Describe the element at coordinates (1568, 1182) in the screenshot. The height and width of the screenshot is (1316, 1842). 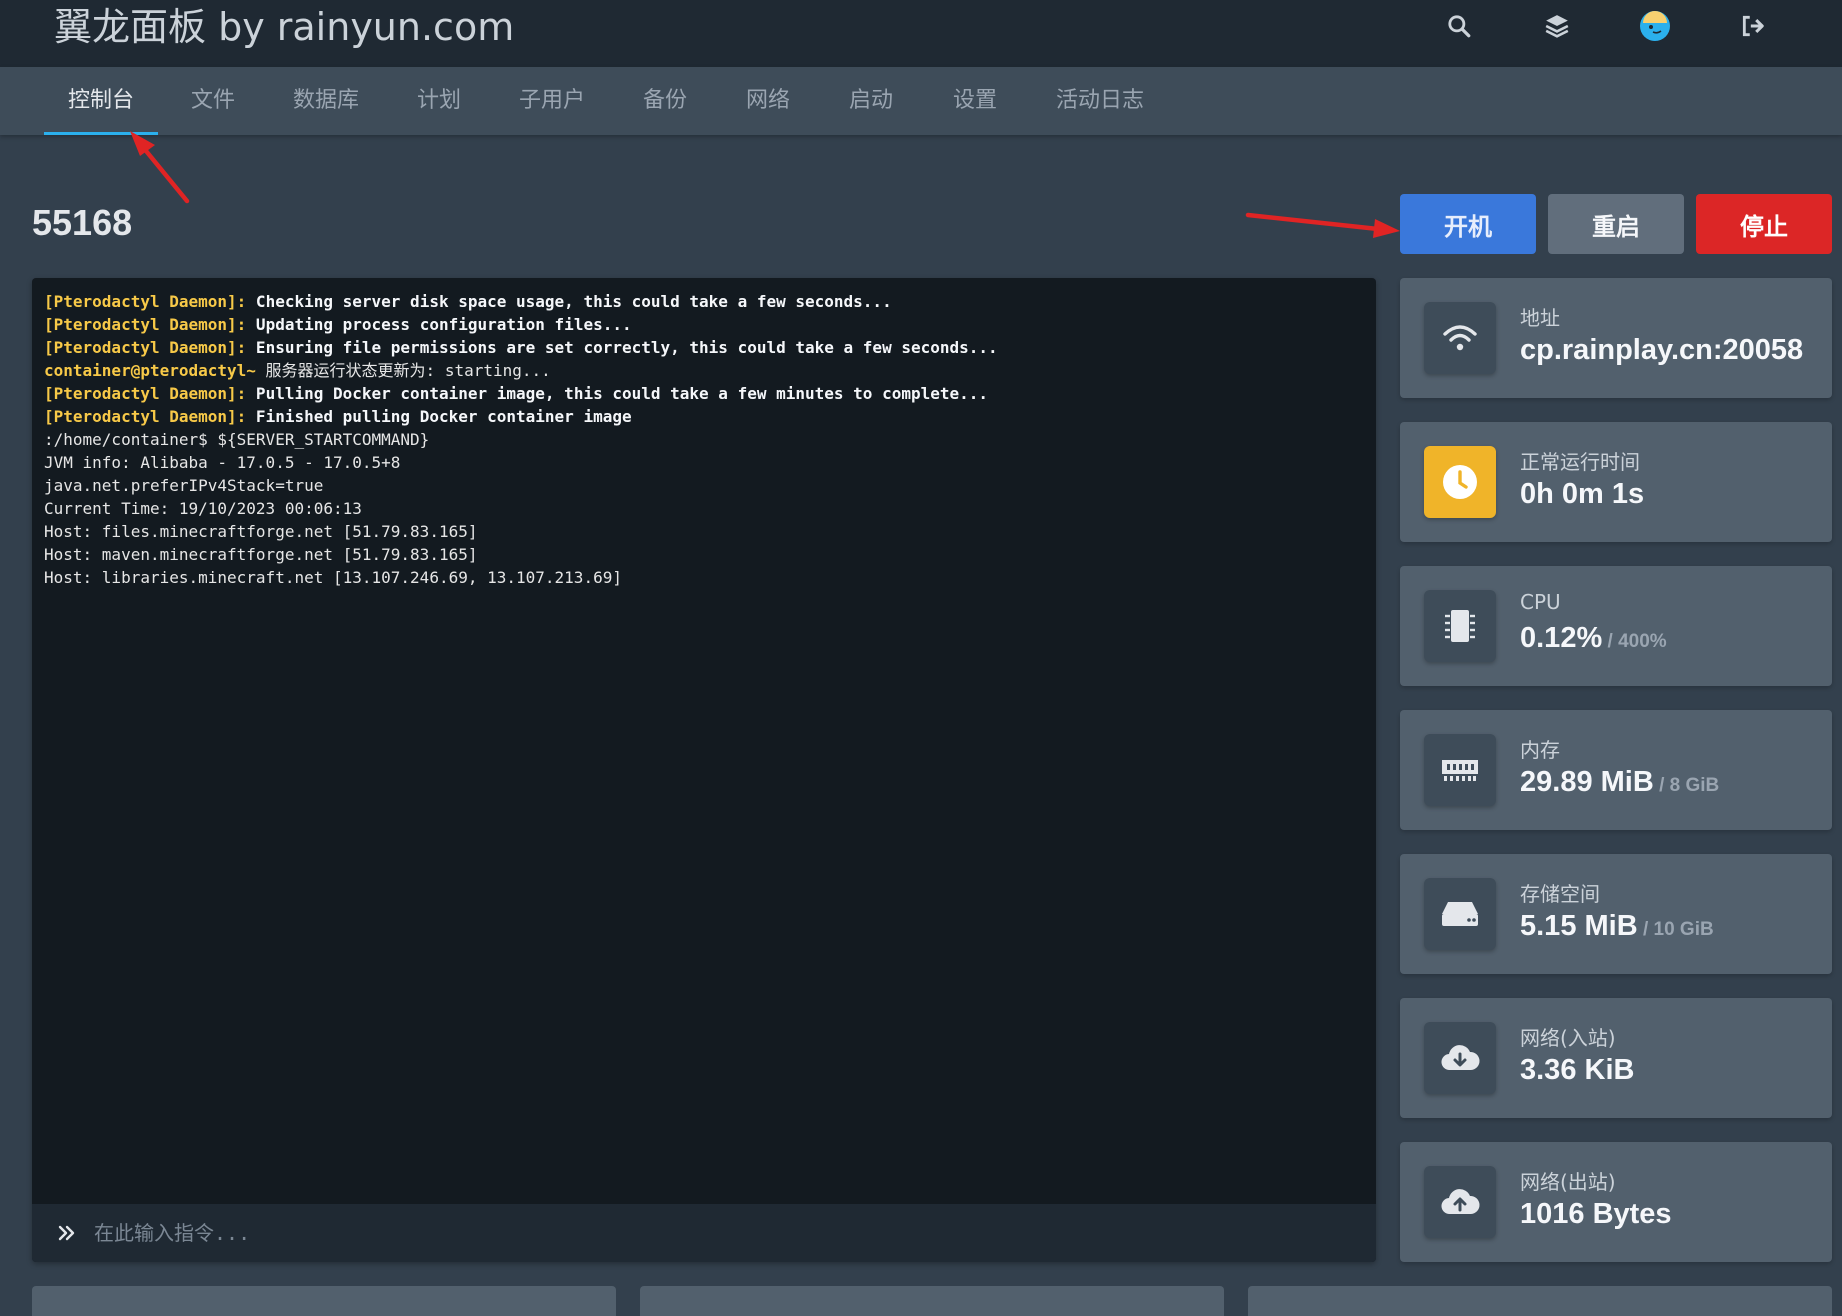
I see `stat-label: 网络(出站)` at that location.